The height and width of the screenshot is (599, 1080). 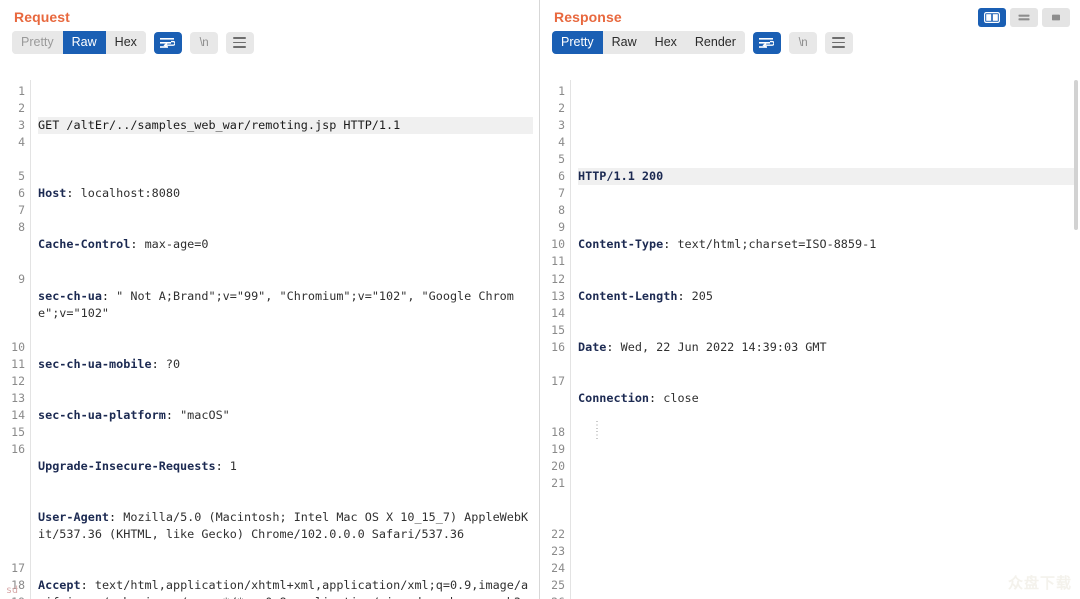 I want to click on response-scrollbar, so click(x=1077, y=339).